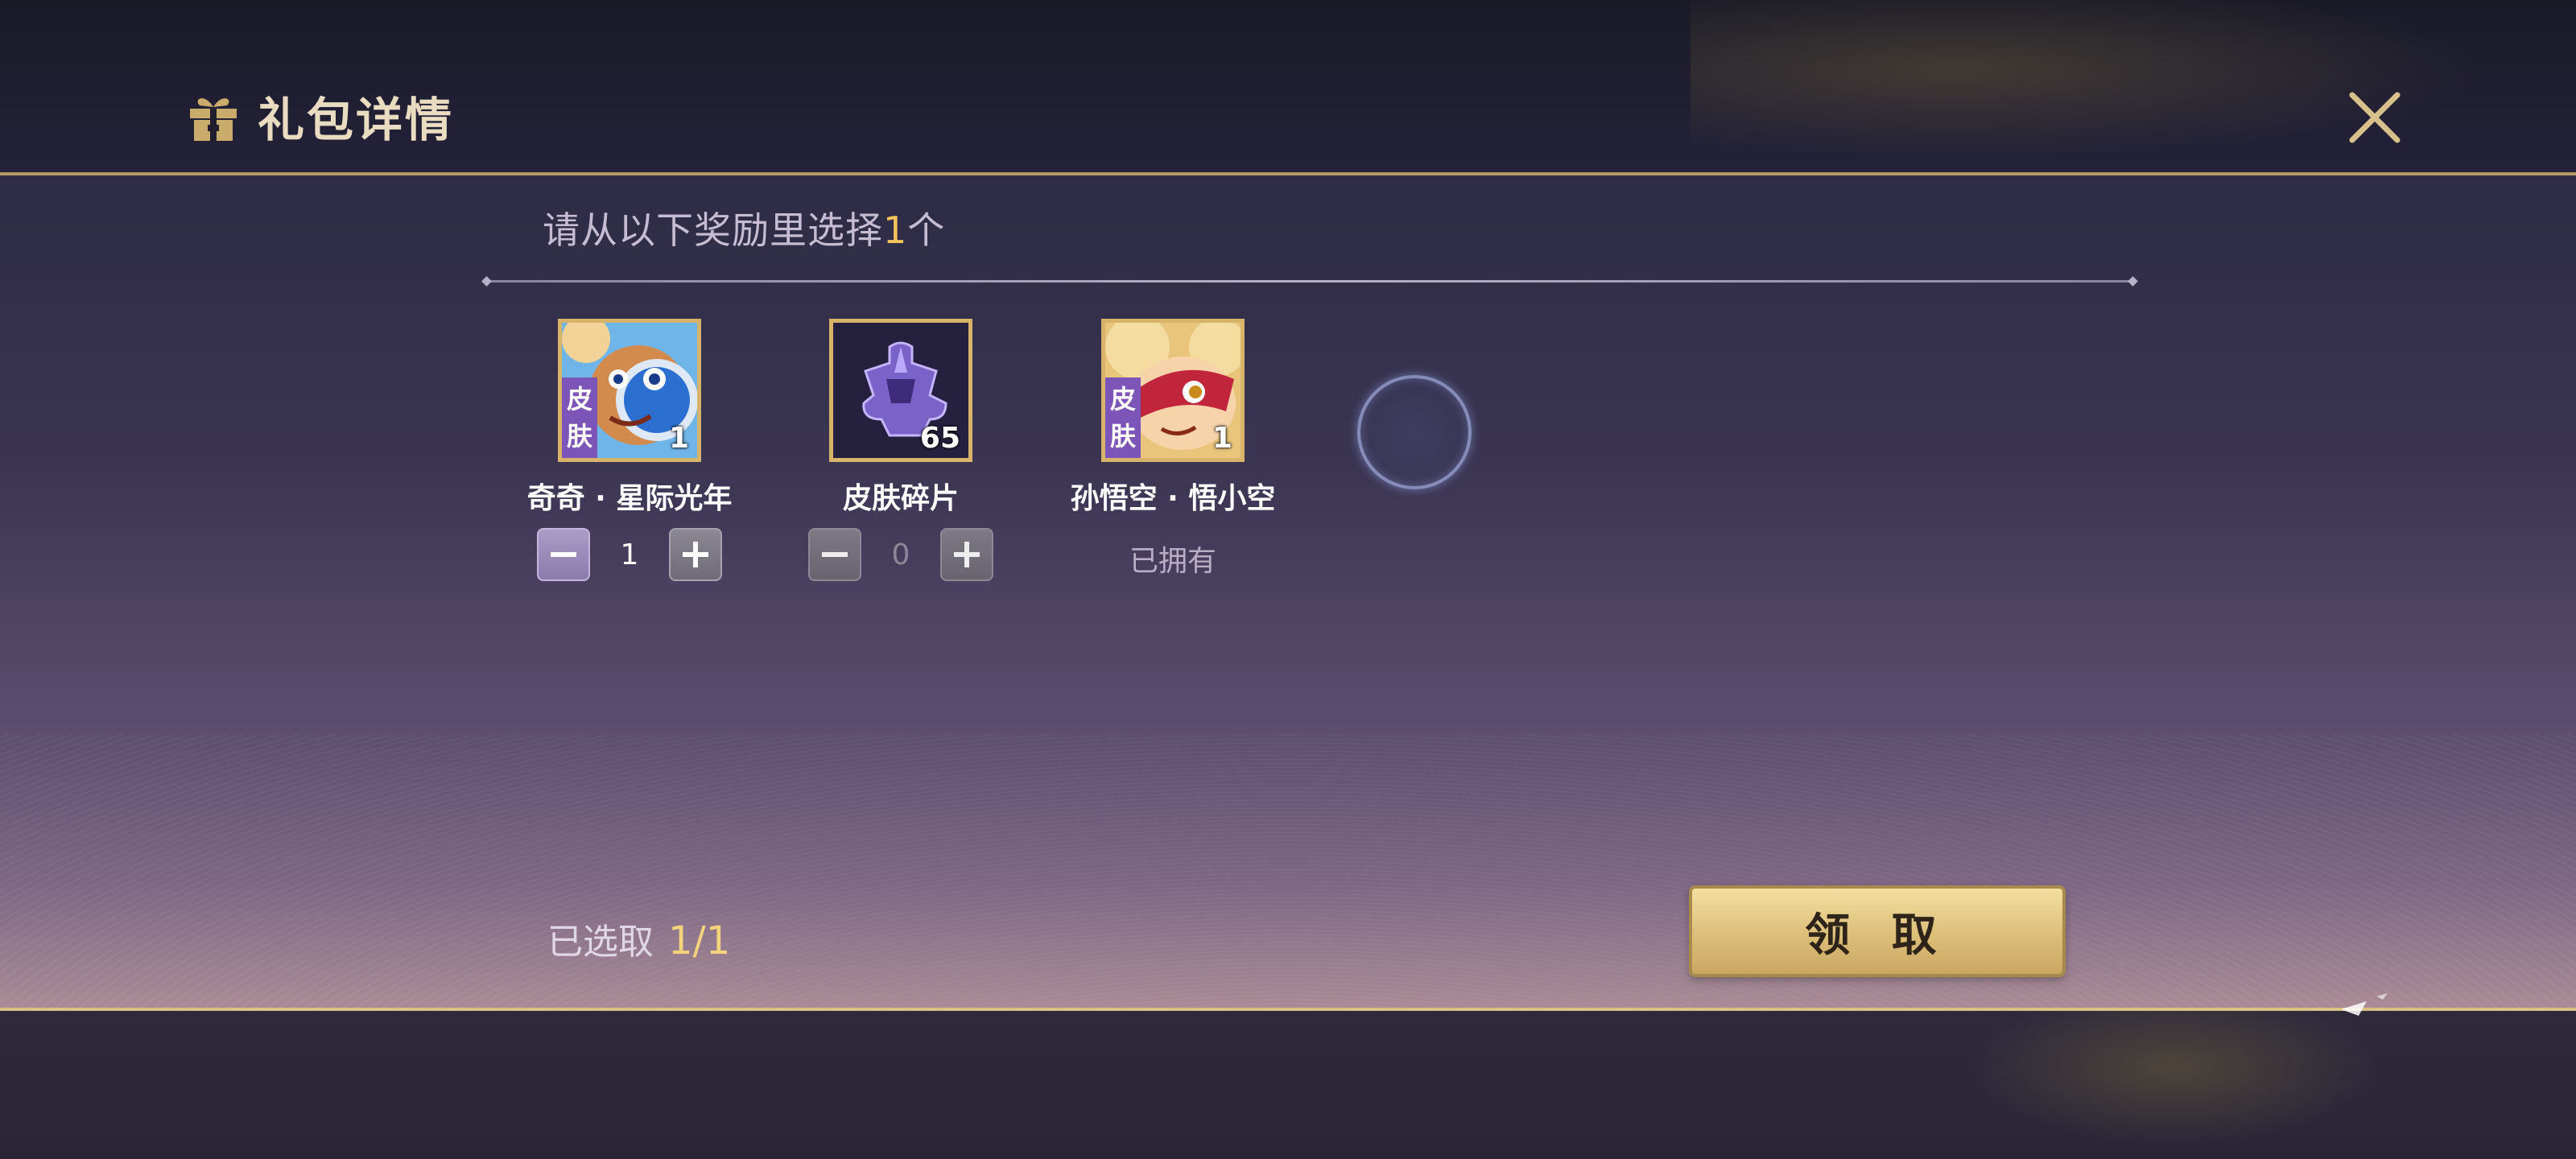 The image size is (2576, 1159). I want to click on owned-status: 已拥有, so click(1172, 561).